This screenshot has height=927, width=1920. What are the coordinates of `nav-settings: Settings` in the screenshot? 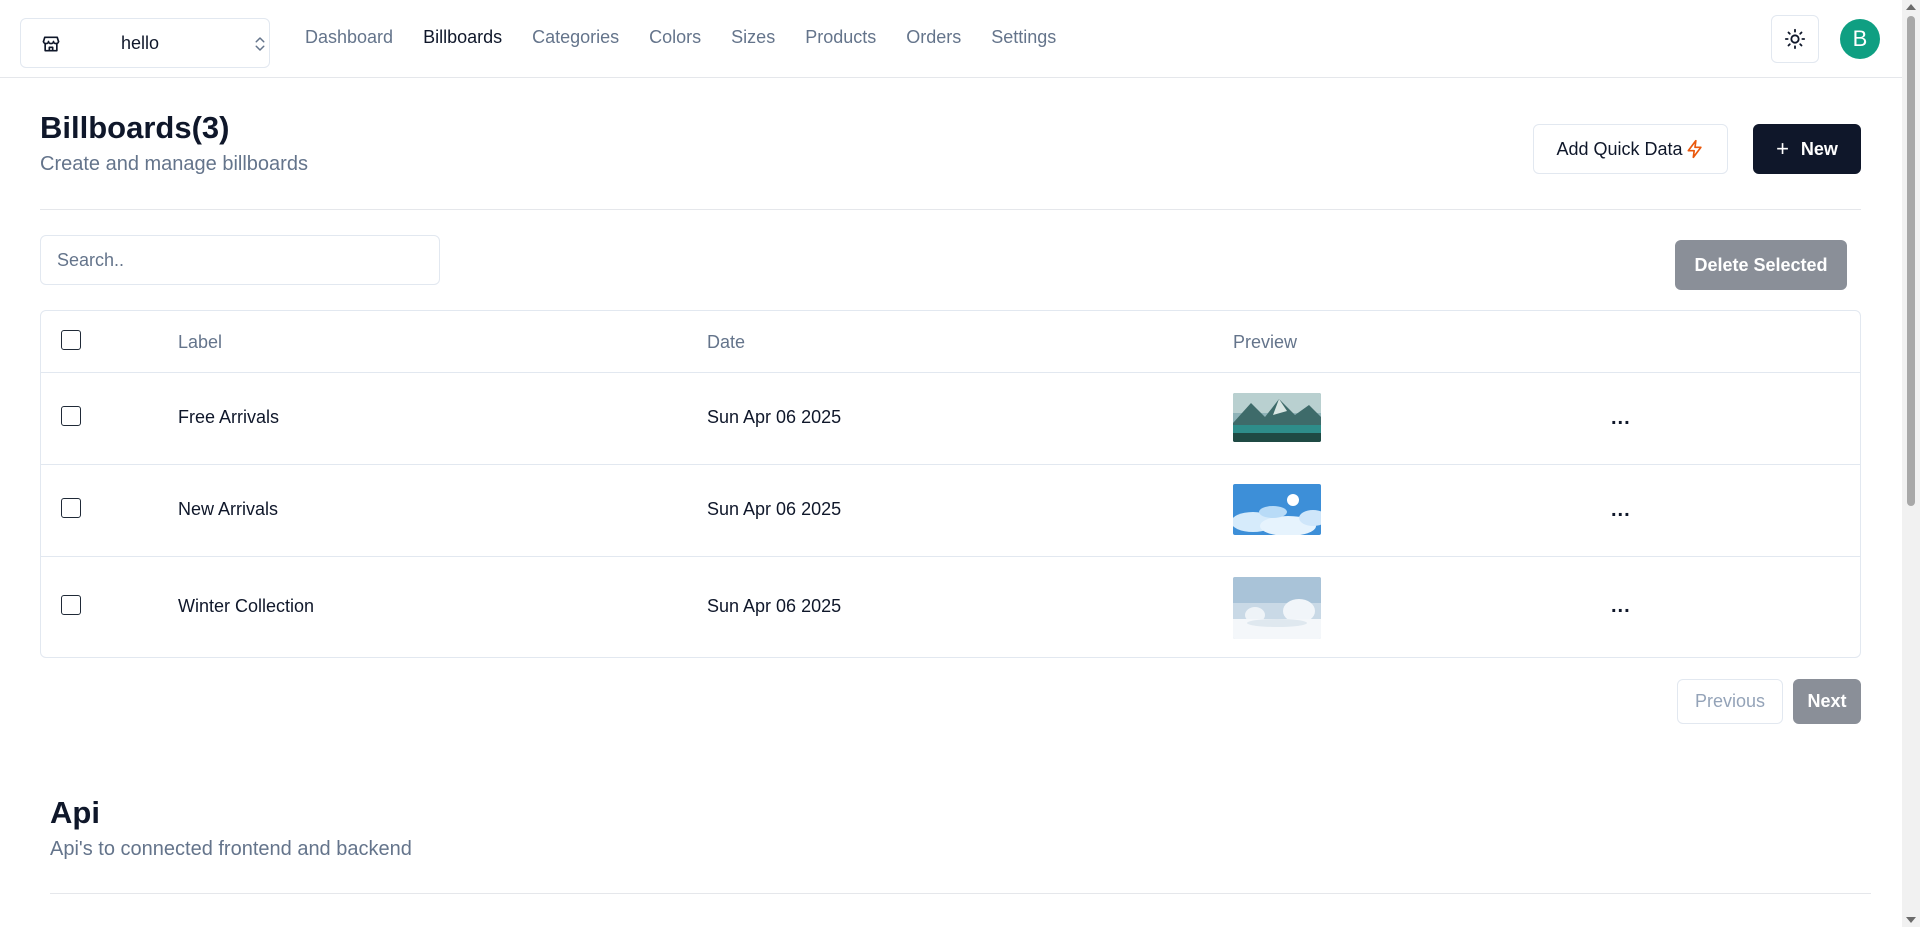 It's located at (1023, 37).